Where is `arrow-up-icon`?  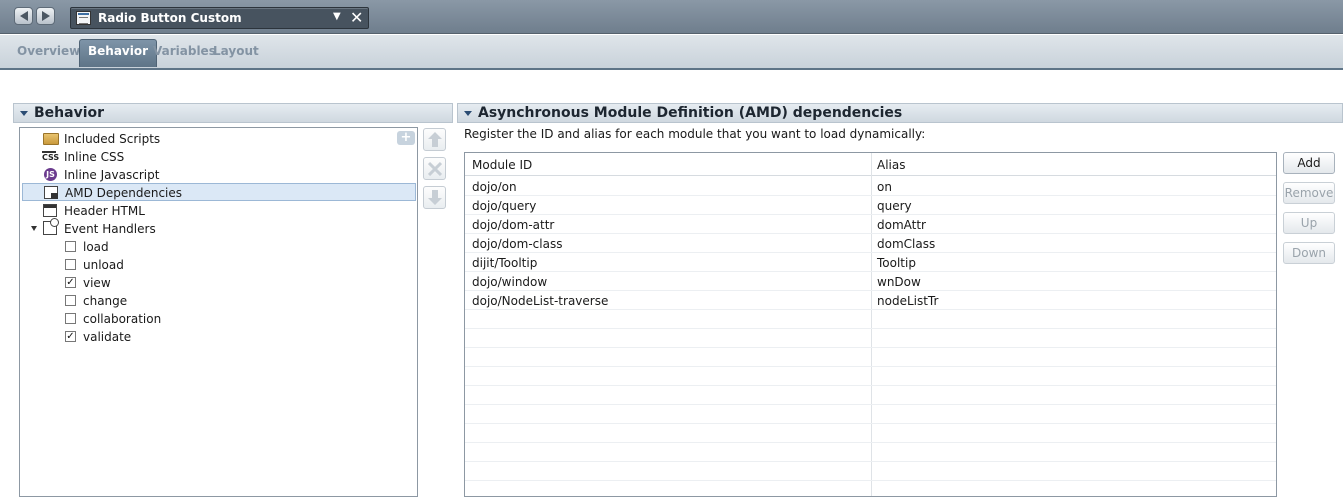 arrow-up-icon is located at coordinates (434, 139).